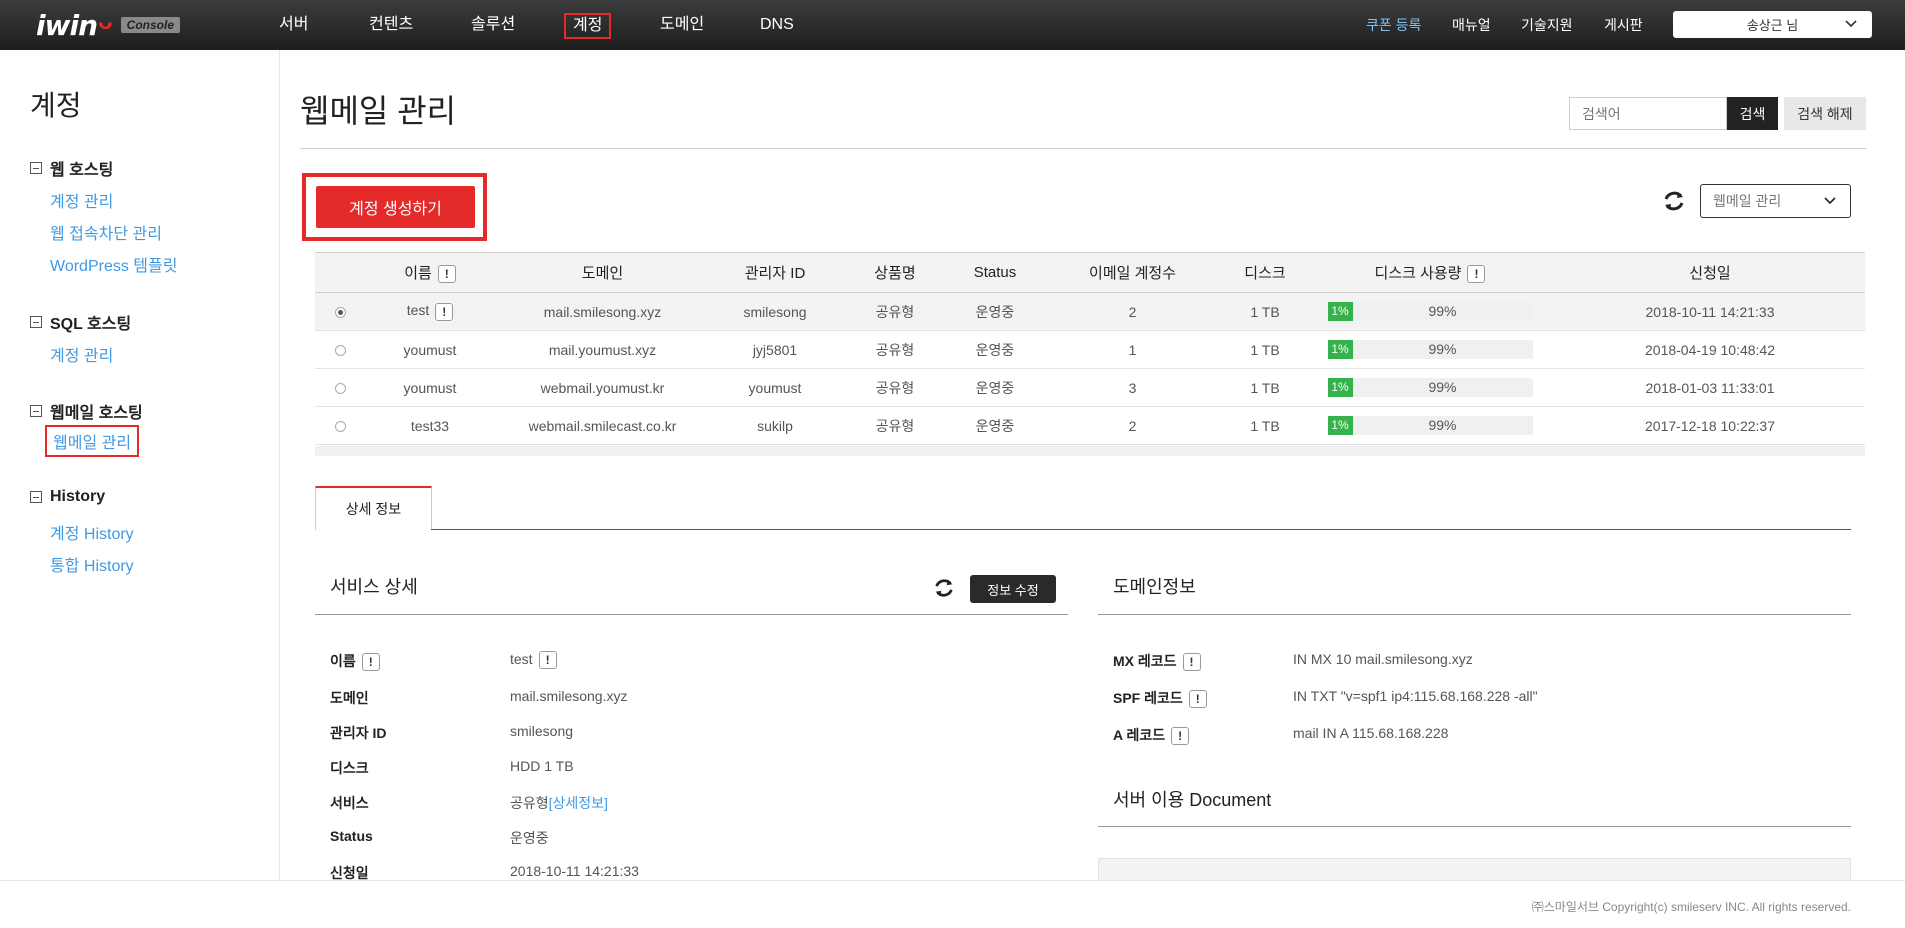 This screenshot has width=1905, height=928. I want to click on sidebar-item-total-history: 통합 History, so click(92, 564).